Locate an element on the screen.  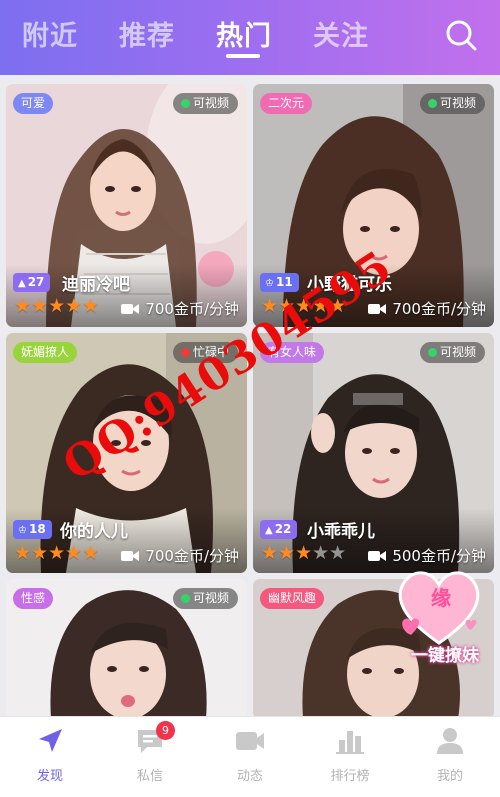
tab-hot: 热门 is located at coordinates (244, 33).